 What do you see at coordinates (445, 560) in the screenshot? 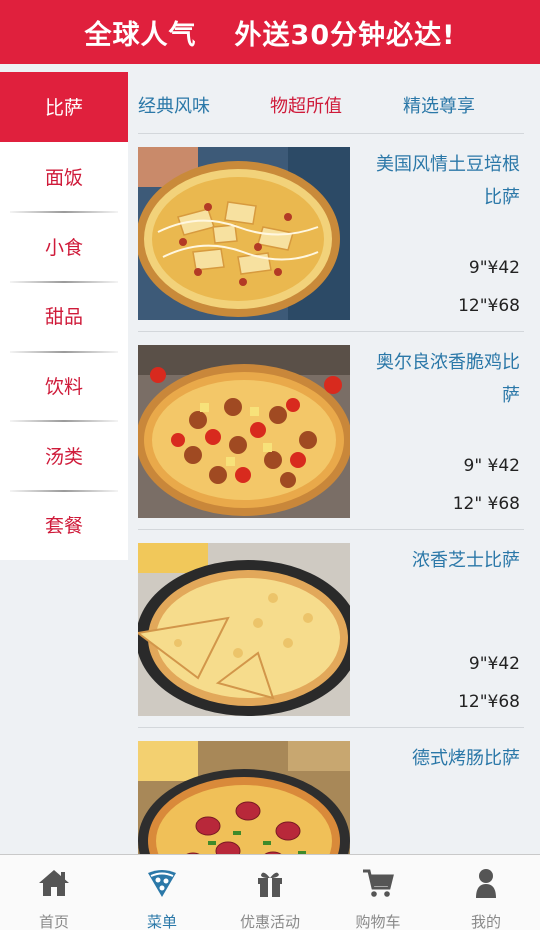
I see `product-name: 浓香芝士比萨` at bounding box center [445, 560].